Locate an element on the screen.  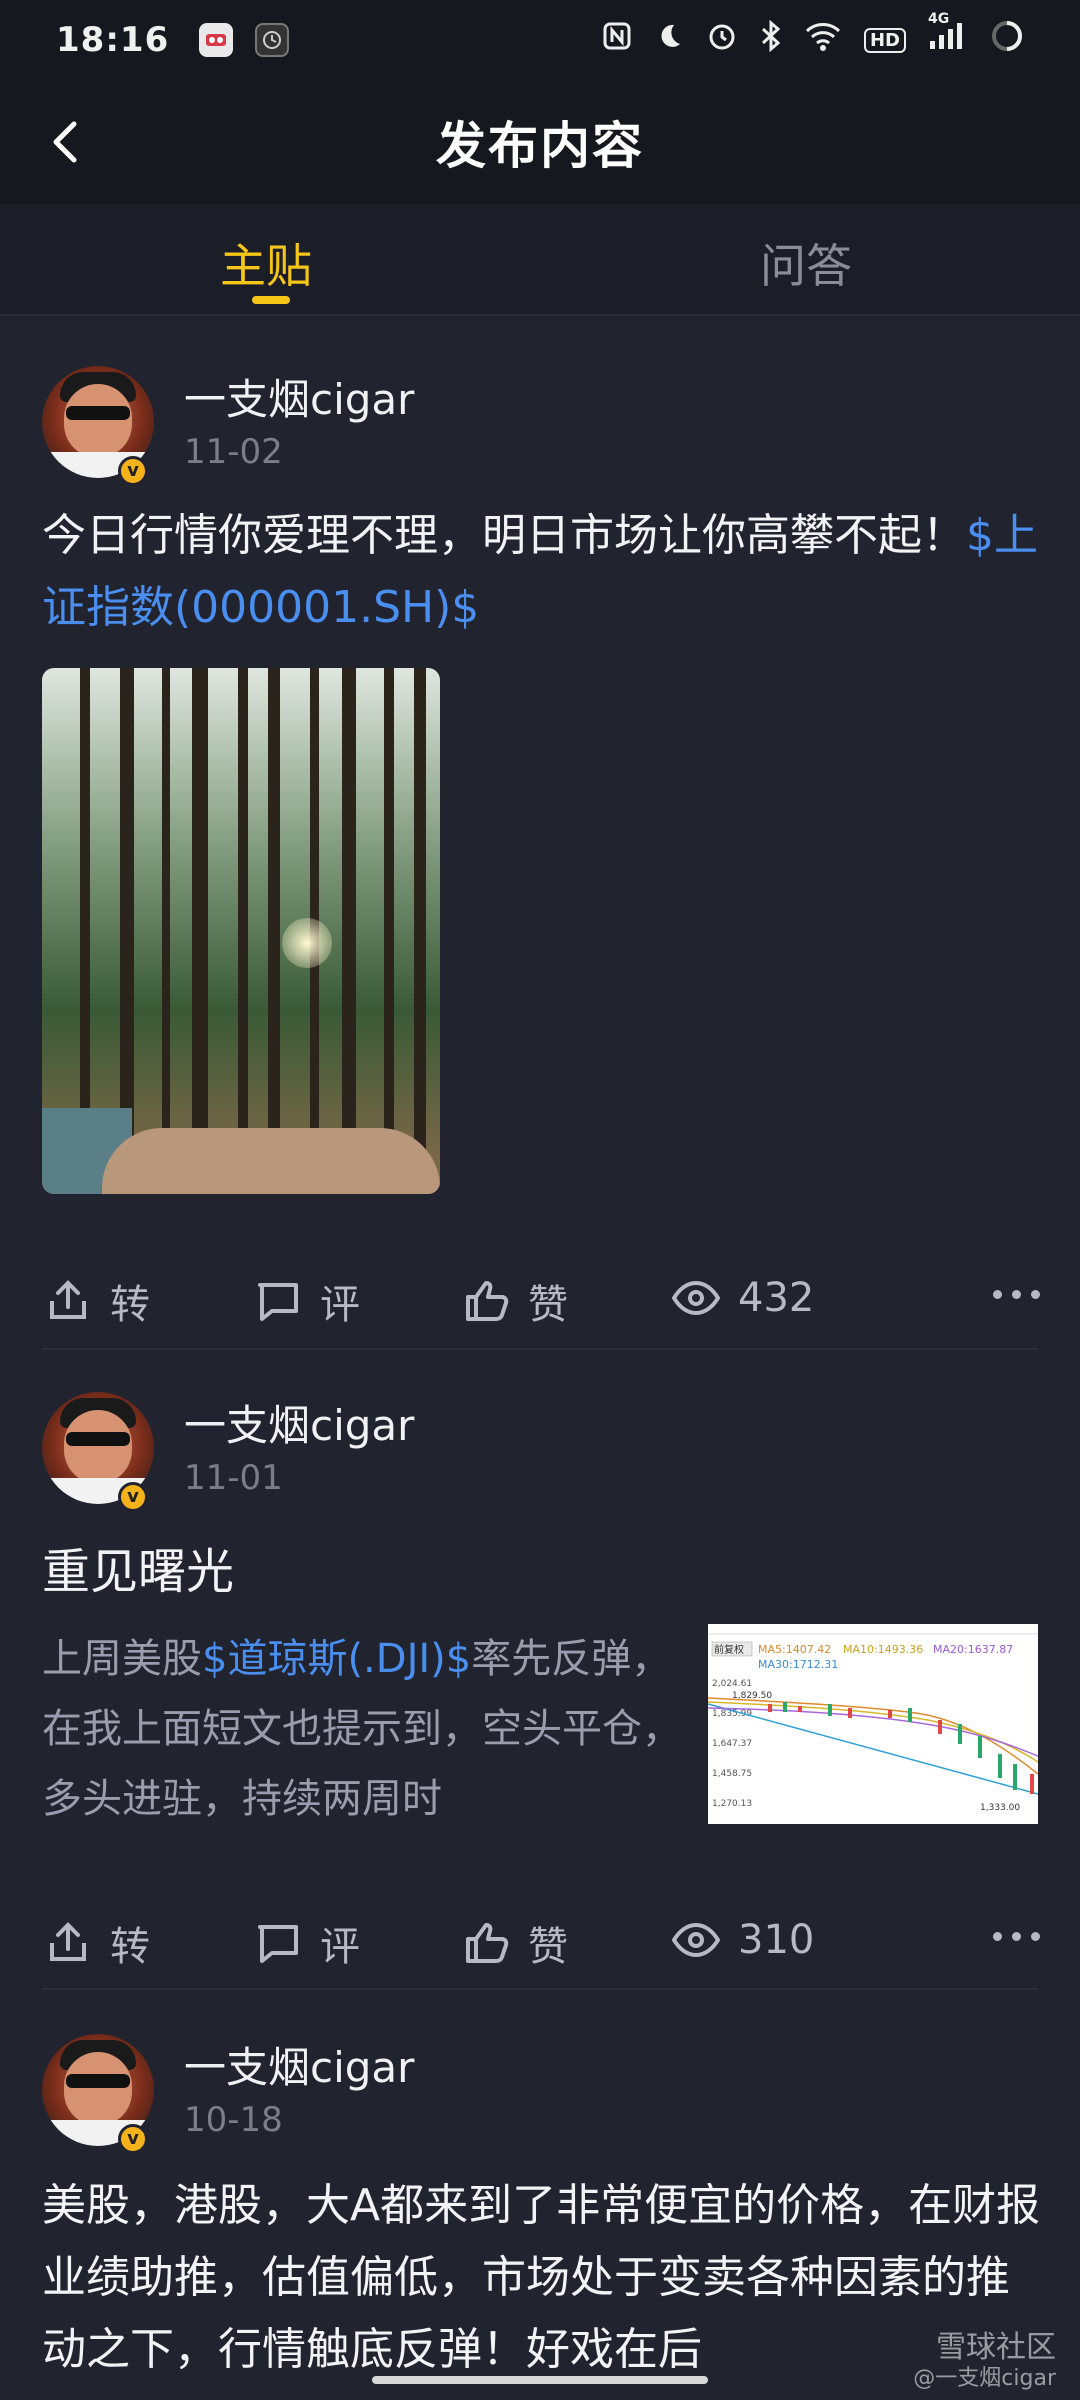
post-date: 11-01 is located at coordinates (233, 1478).